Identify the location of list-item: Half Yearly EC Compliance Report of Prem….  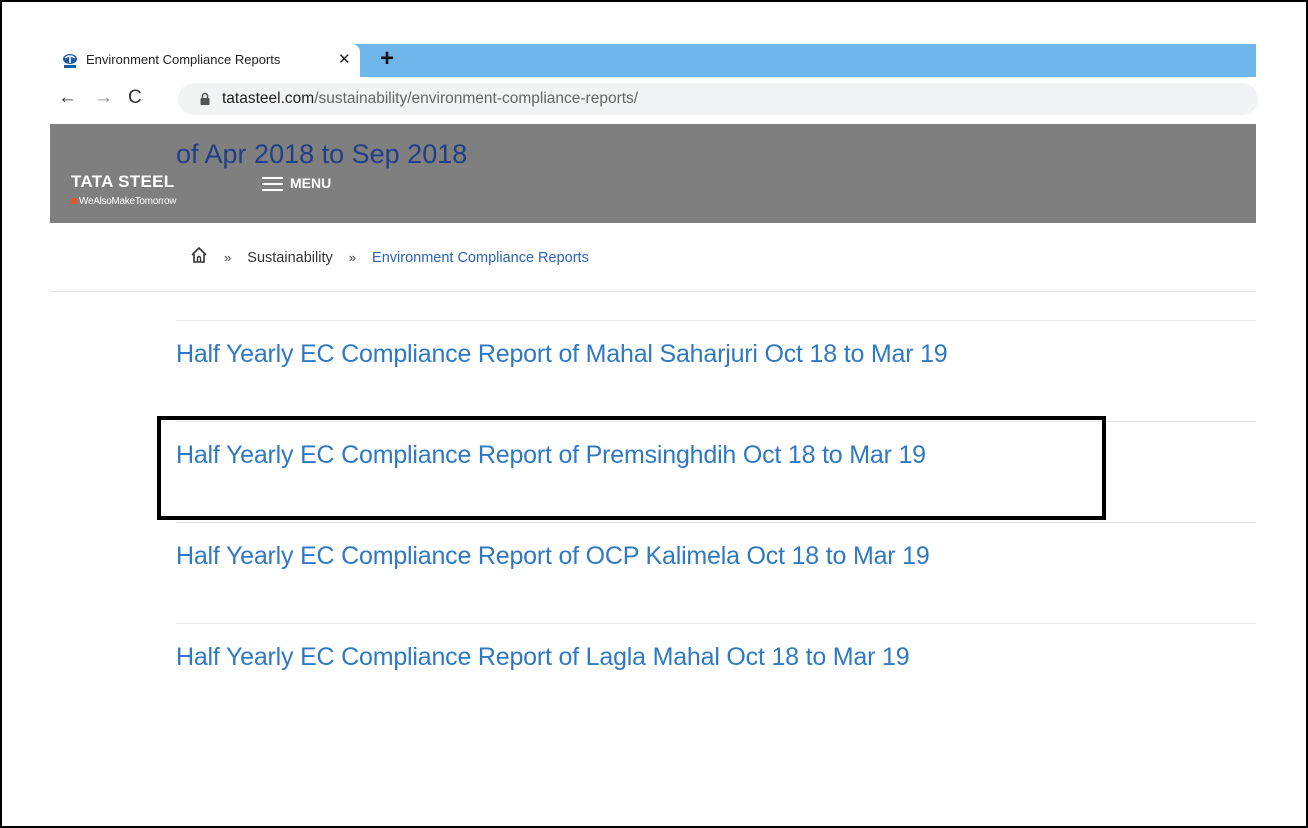
(716, 471).